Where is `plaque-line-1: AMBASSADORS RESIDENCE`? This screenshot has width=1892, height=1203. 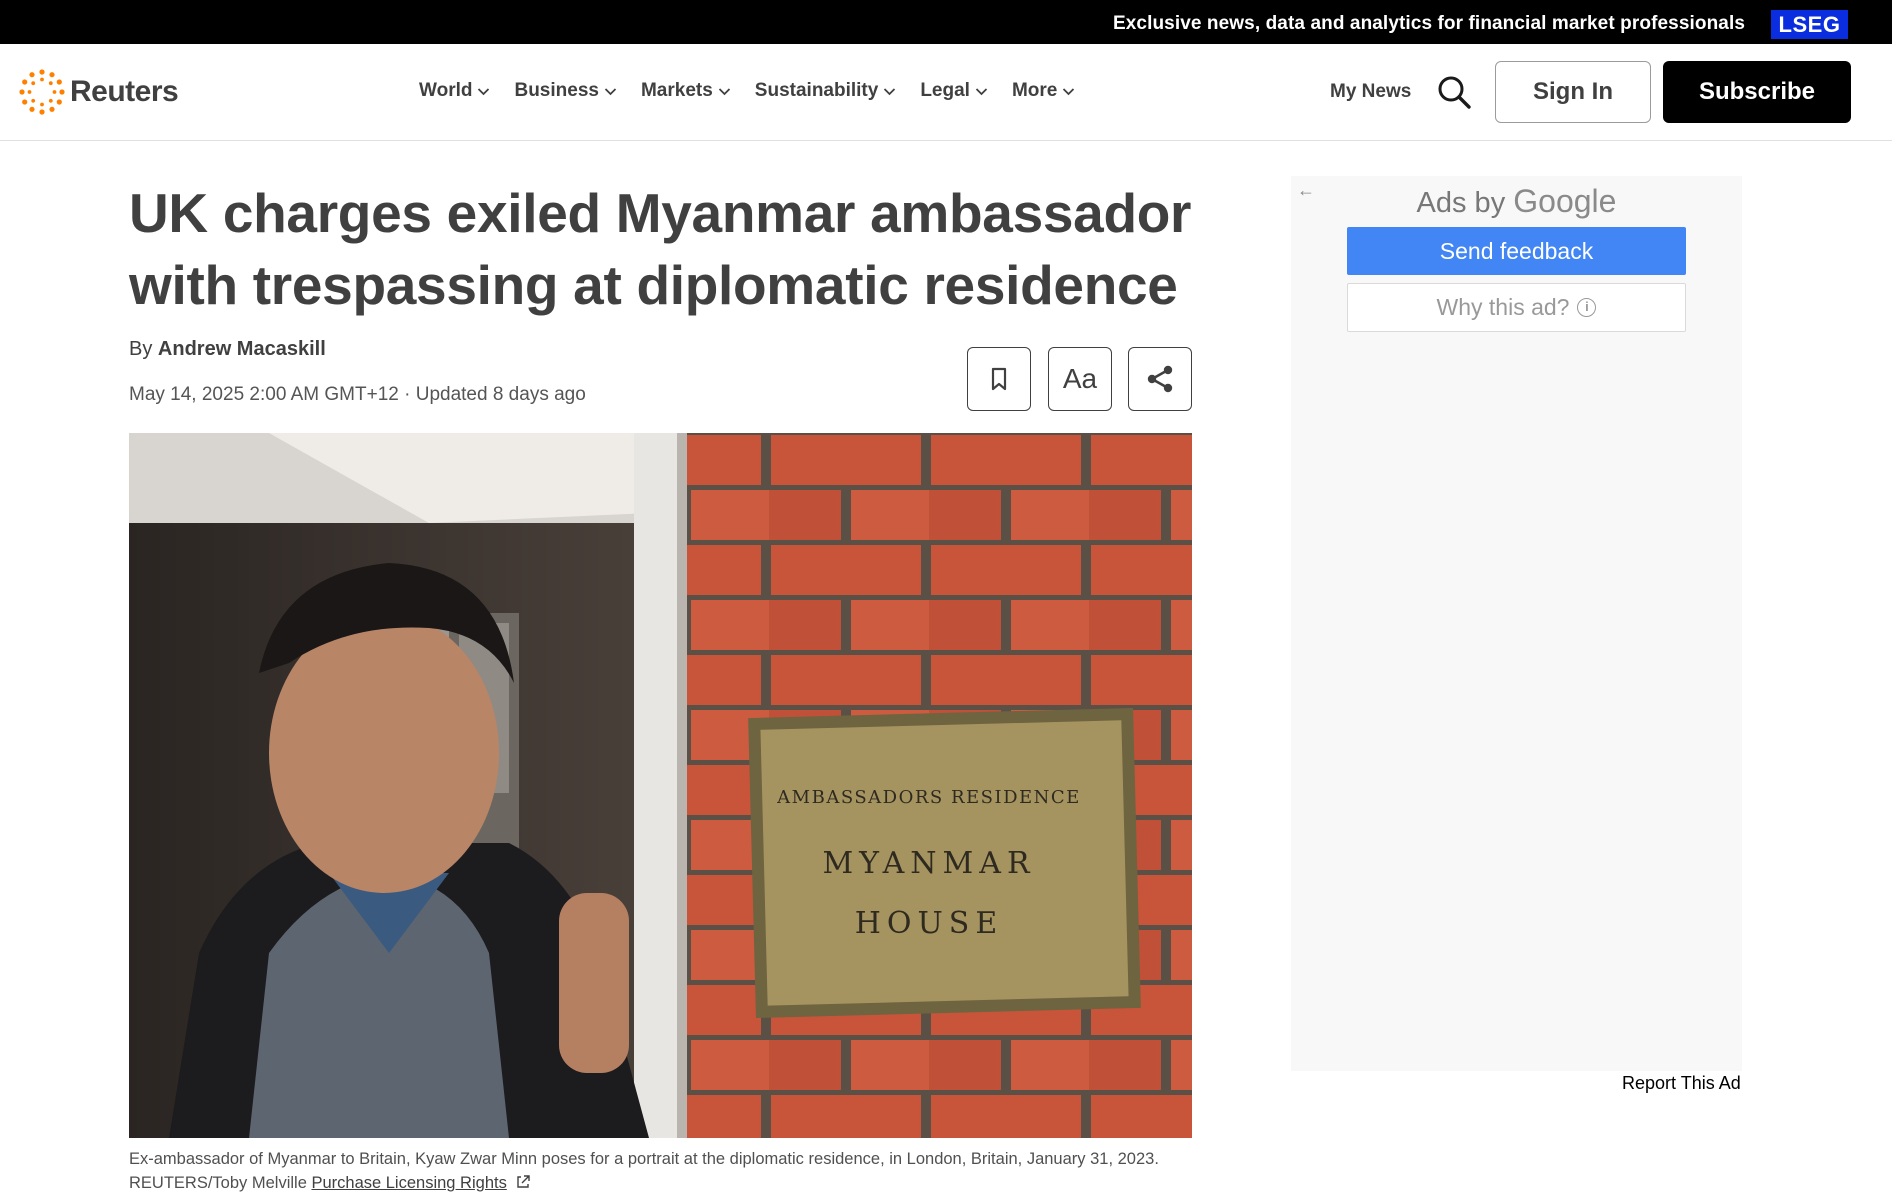
plaque-line-1: AMBASSADORS RESIDENCE is located at coordinates (928, 797).